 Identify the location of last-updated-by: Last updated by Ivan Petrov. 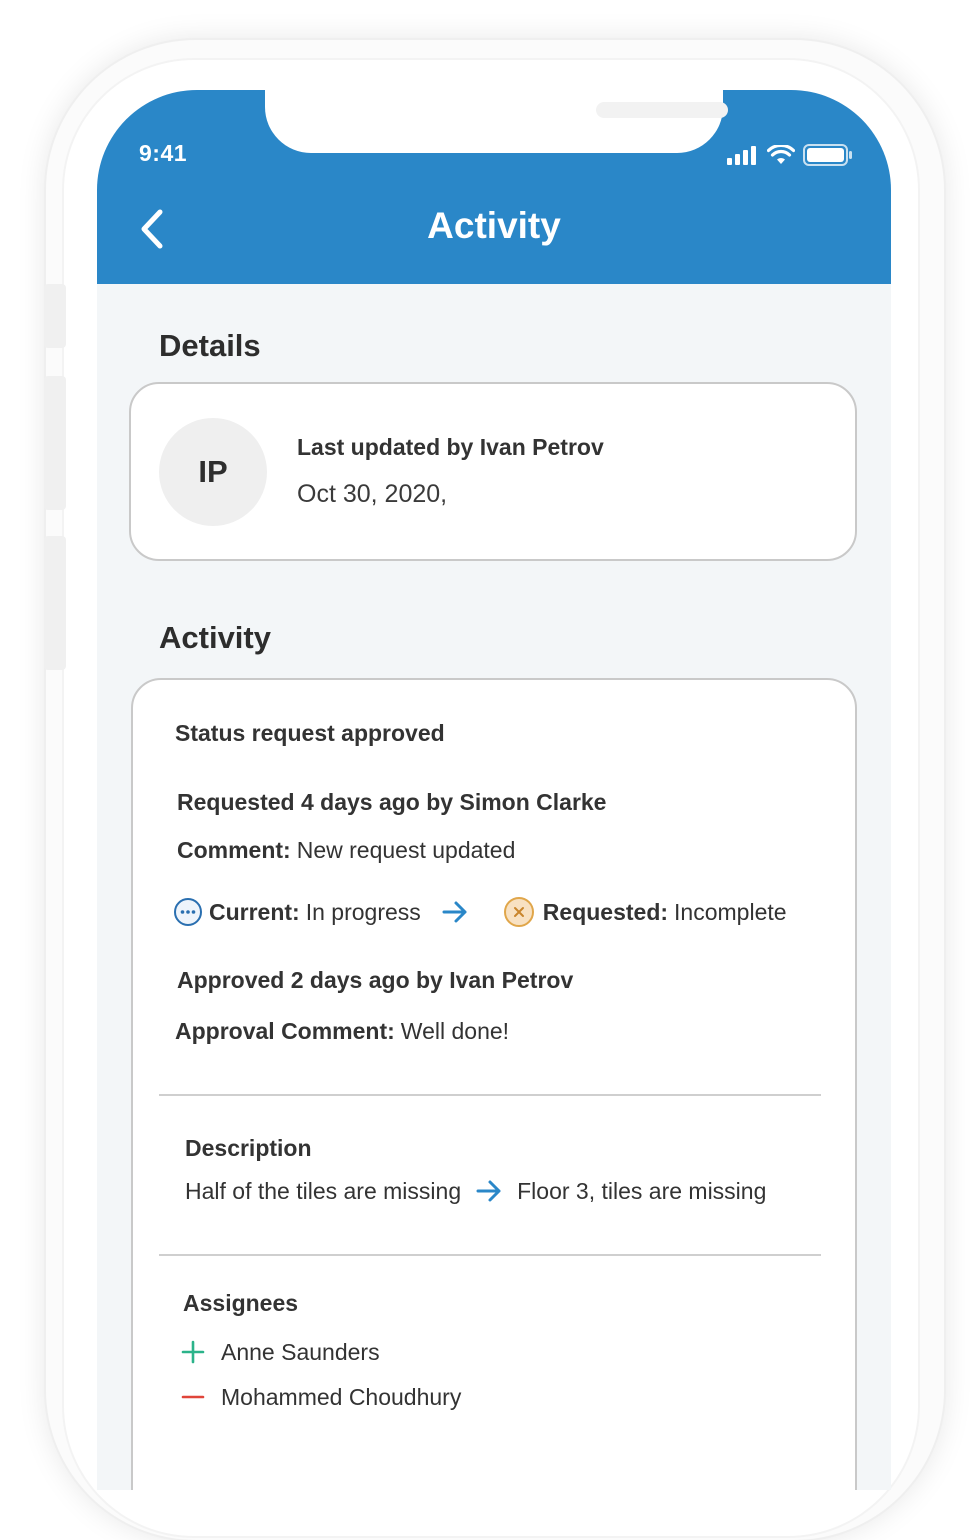
(450, 447).